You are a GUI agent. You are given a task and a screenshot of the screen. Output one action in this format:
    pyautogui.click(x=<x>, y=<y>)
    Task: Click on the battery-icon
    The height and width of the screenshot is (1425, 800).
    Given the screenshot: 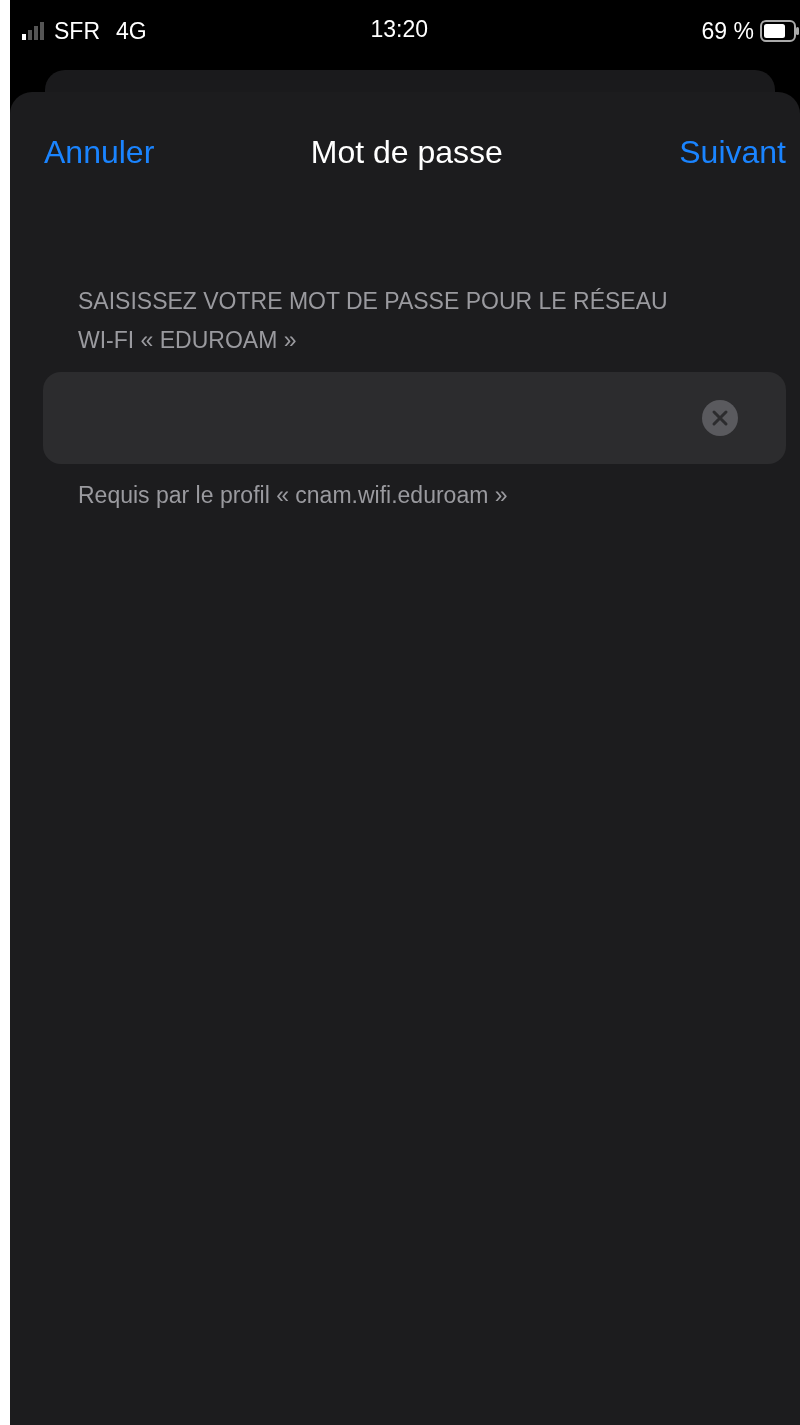 What is the action you would take?
    pyautogui.click(x=780, y=31)
    